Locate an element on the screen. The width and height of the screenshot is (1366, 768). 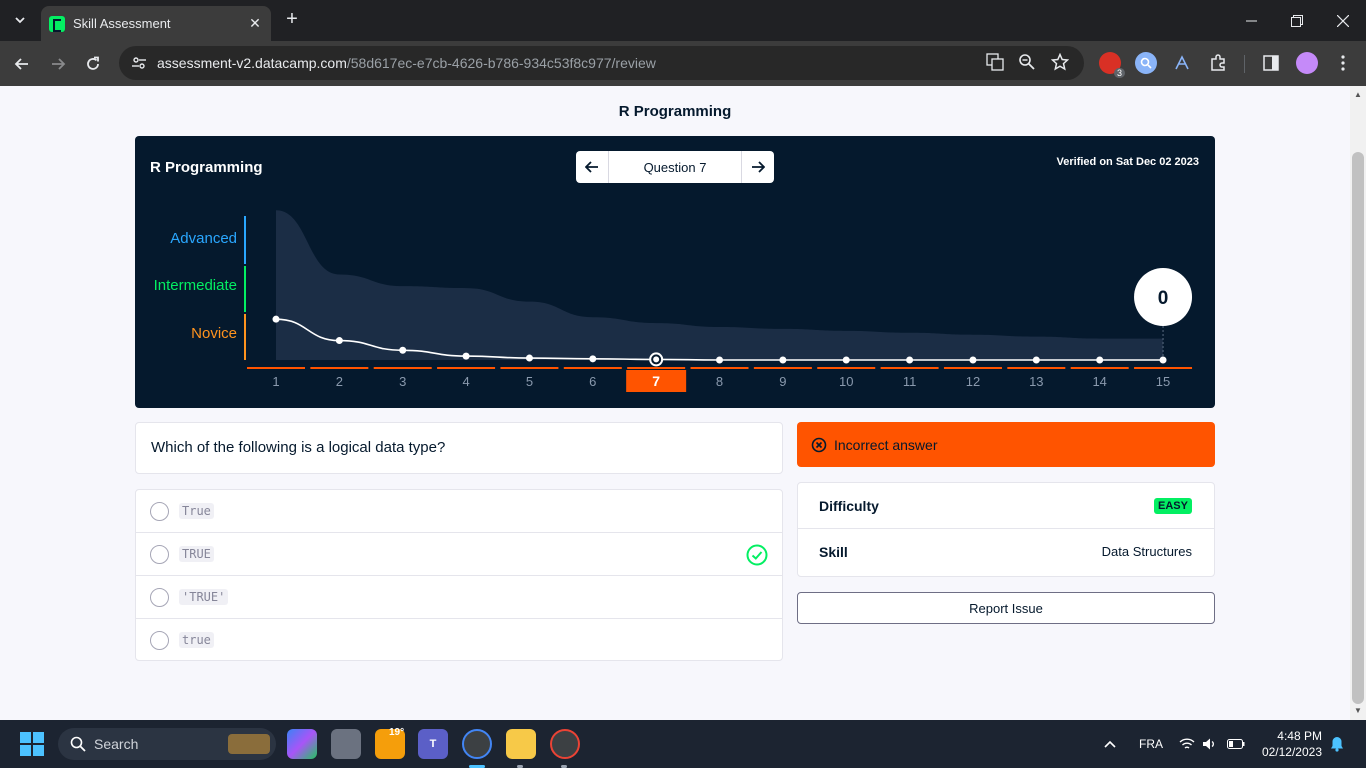
wifi-icon is located at coordinates (1187, 744).